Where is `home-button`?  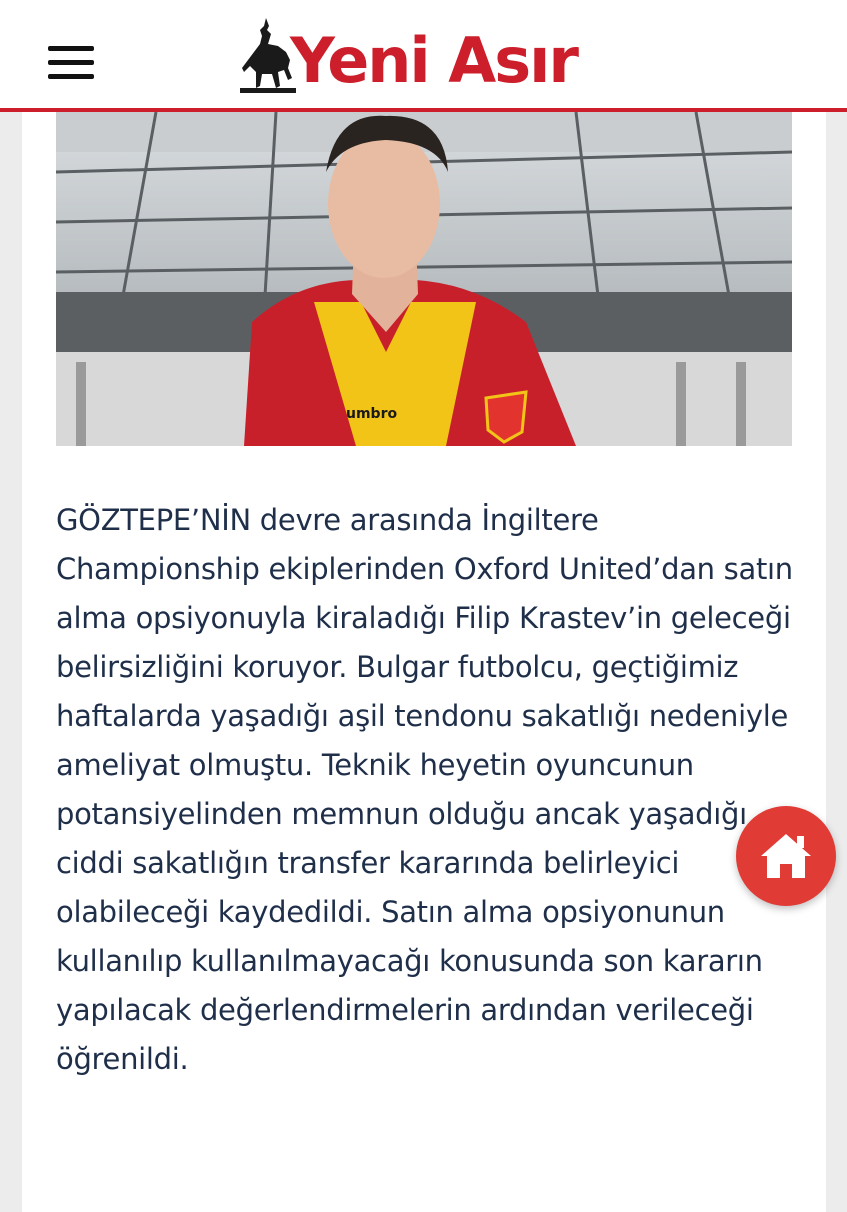 home-button is located at coordinates (786, 856).